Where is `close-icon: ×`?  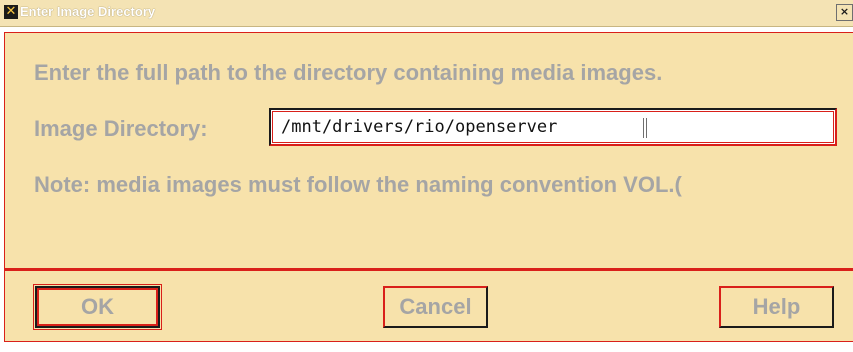
close-icon: × is located at coordinates (844, 12).